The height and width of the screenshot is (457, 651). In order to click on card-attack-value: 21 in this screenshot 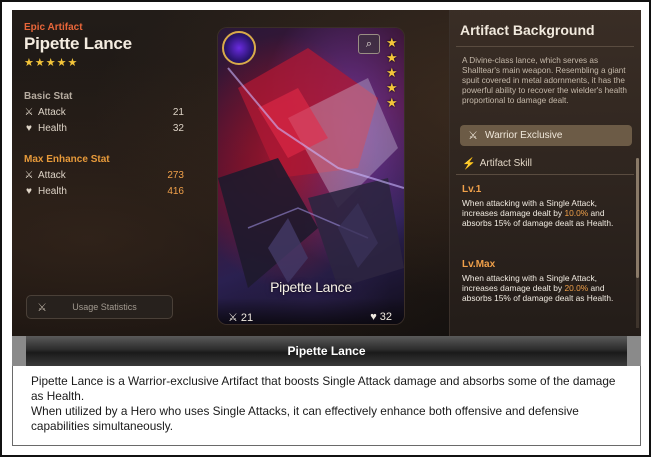, I will do `click(247, 317)`.